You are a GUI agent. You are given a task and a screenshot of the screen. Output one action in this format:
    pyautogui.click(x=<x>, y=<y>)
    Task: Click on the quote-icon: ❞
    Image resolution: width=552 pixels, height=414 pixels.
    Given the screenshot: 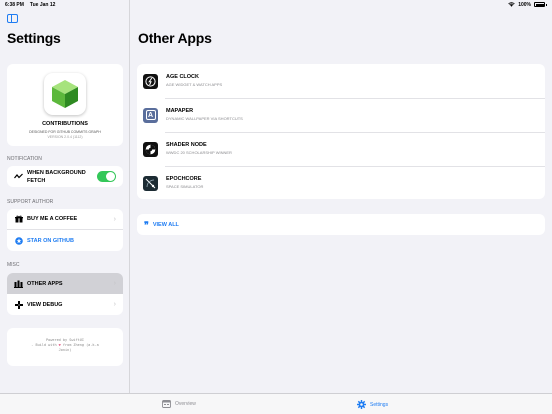 What is the action you would take?
    pyautogui.click(x=146, y=225)
    